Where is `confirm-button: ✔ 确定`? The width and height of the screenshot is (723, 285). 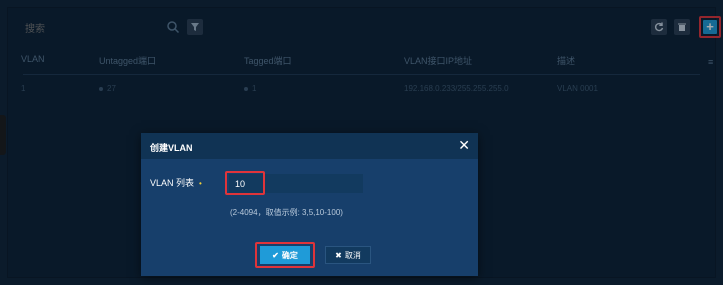
confirm-button: ✔ 确定 is located at coordinates (285, 255).